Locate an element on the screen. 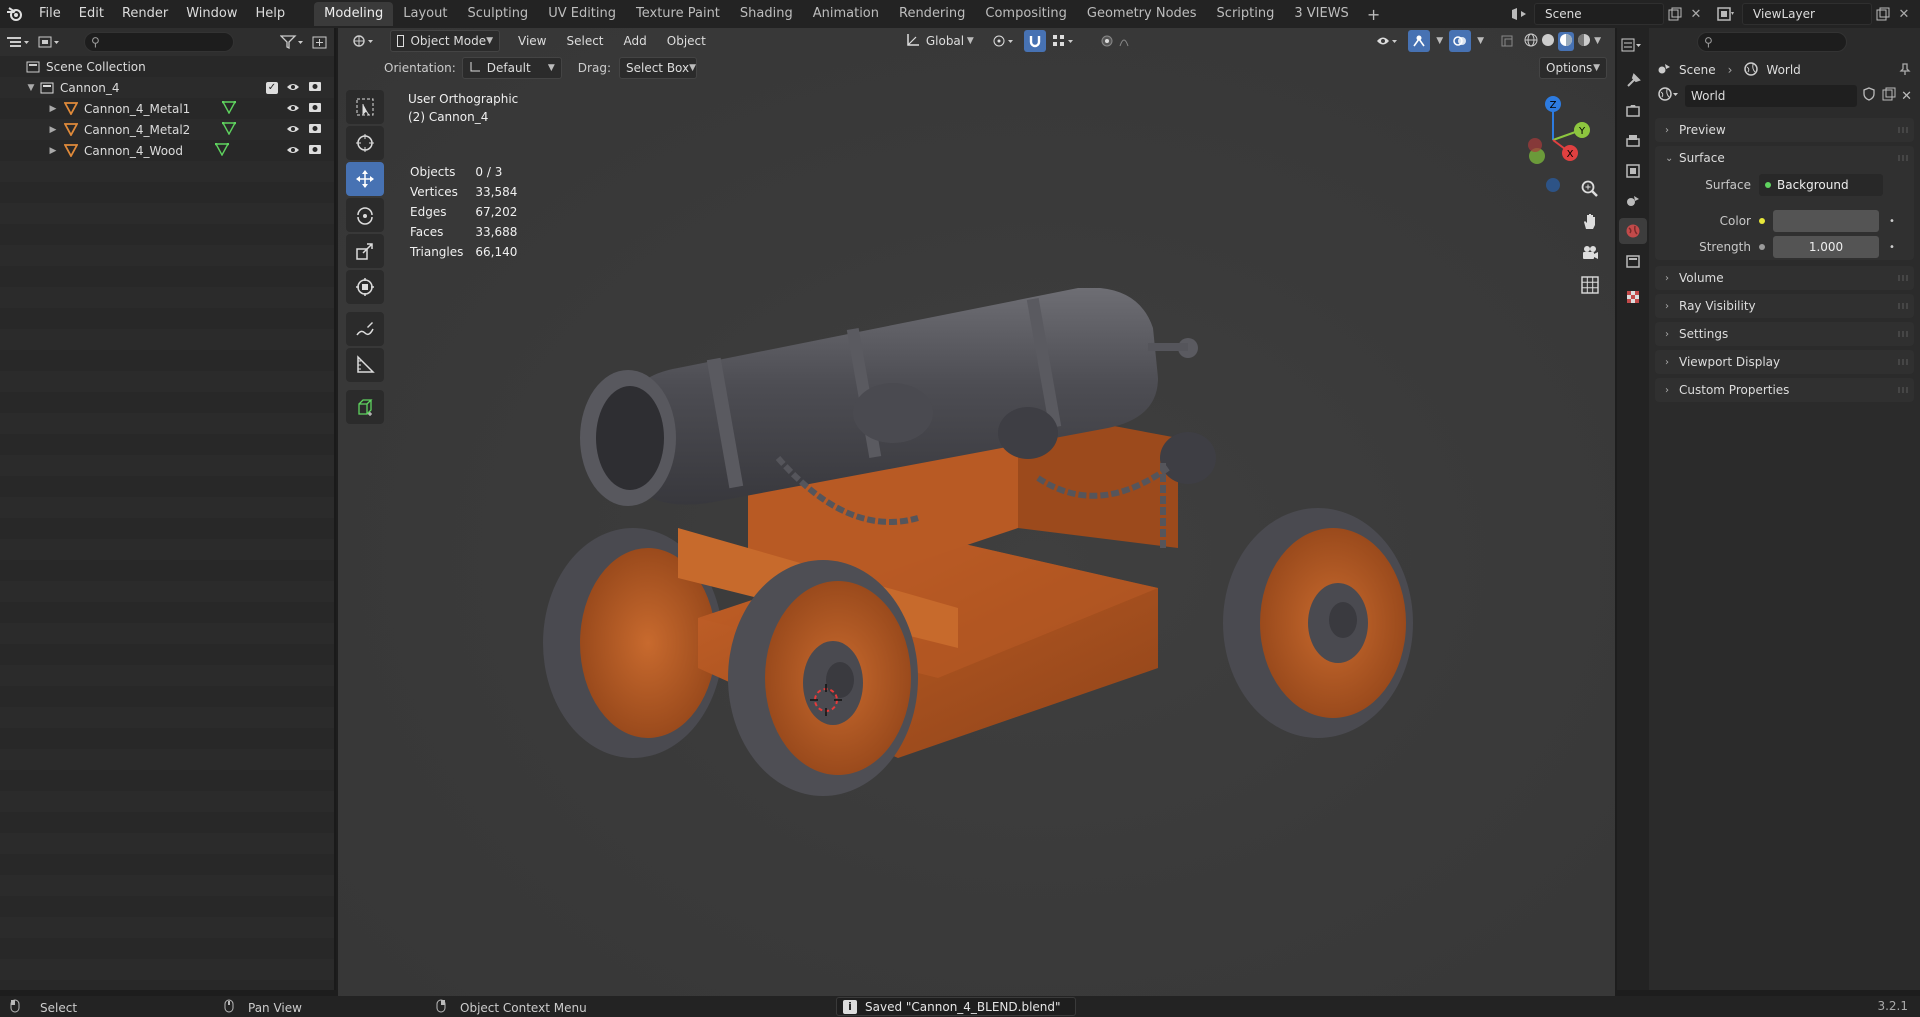  fake-user-shield-icon is located at coordinates (1869, 96).